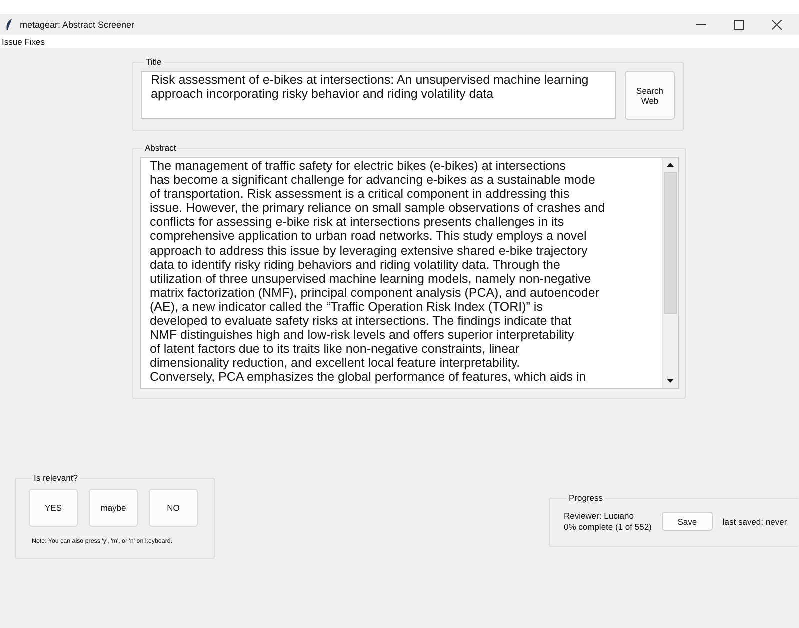  Describe the element at coordinates (739, 25) in the screenshot. I see `maximize-icon` at that location.